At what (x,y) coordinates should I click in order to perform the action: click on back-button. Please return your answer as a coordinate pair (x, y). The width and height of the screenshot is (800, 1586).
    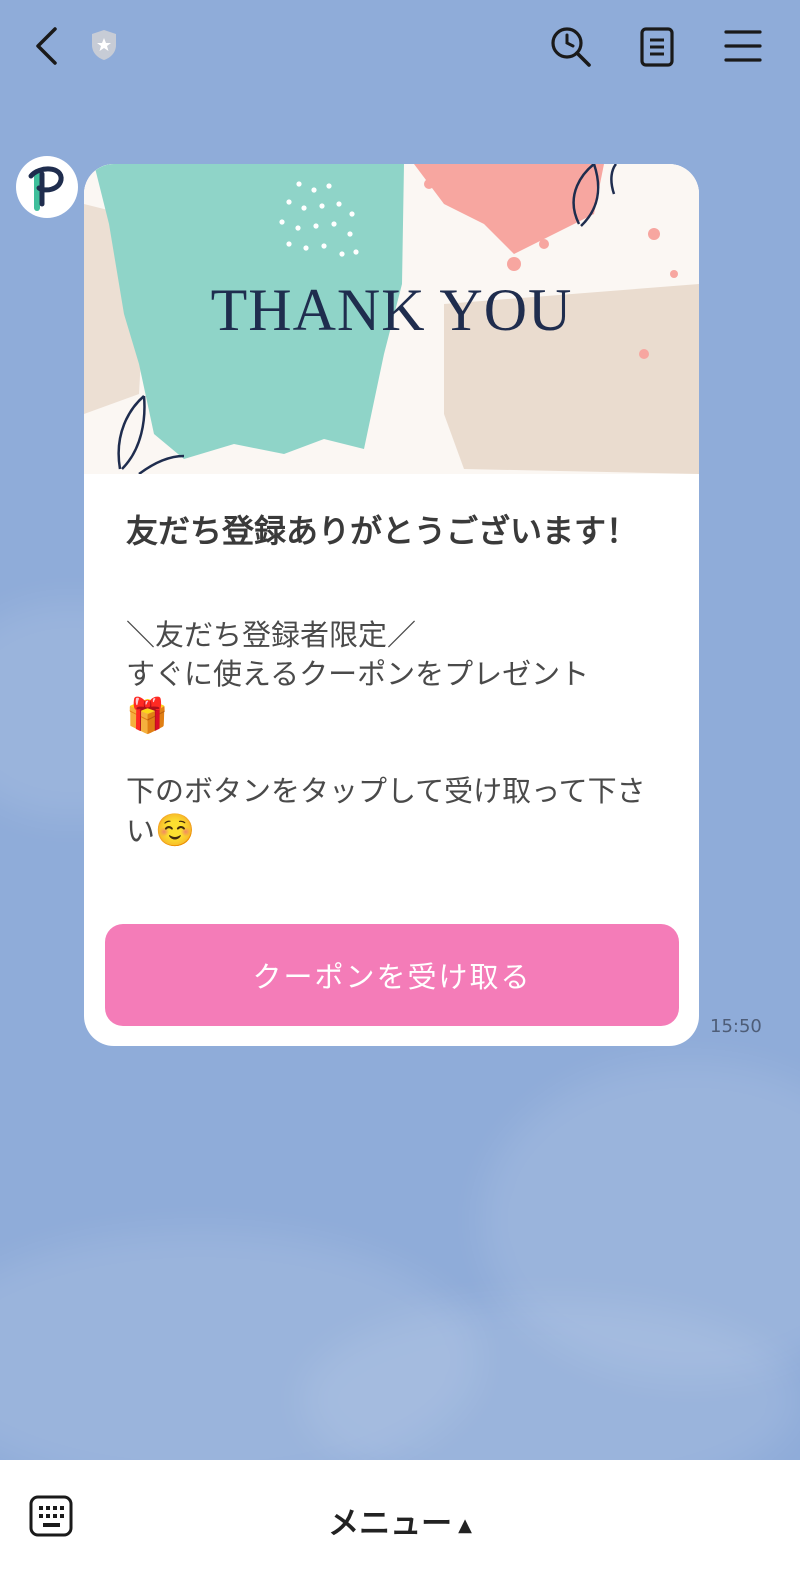
    Looking at the image, I should click on (46, 46).